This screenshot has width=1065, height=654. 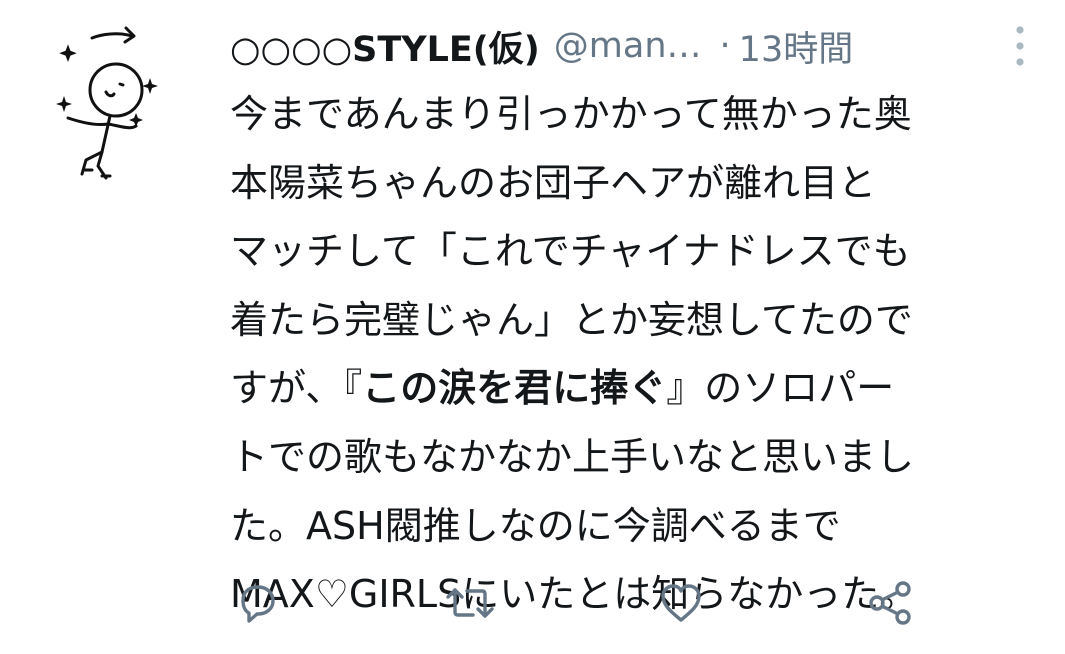 I want to click on share-button, so click(x=891, y=603).